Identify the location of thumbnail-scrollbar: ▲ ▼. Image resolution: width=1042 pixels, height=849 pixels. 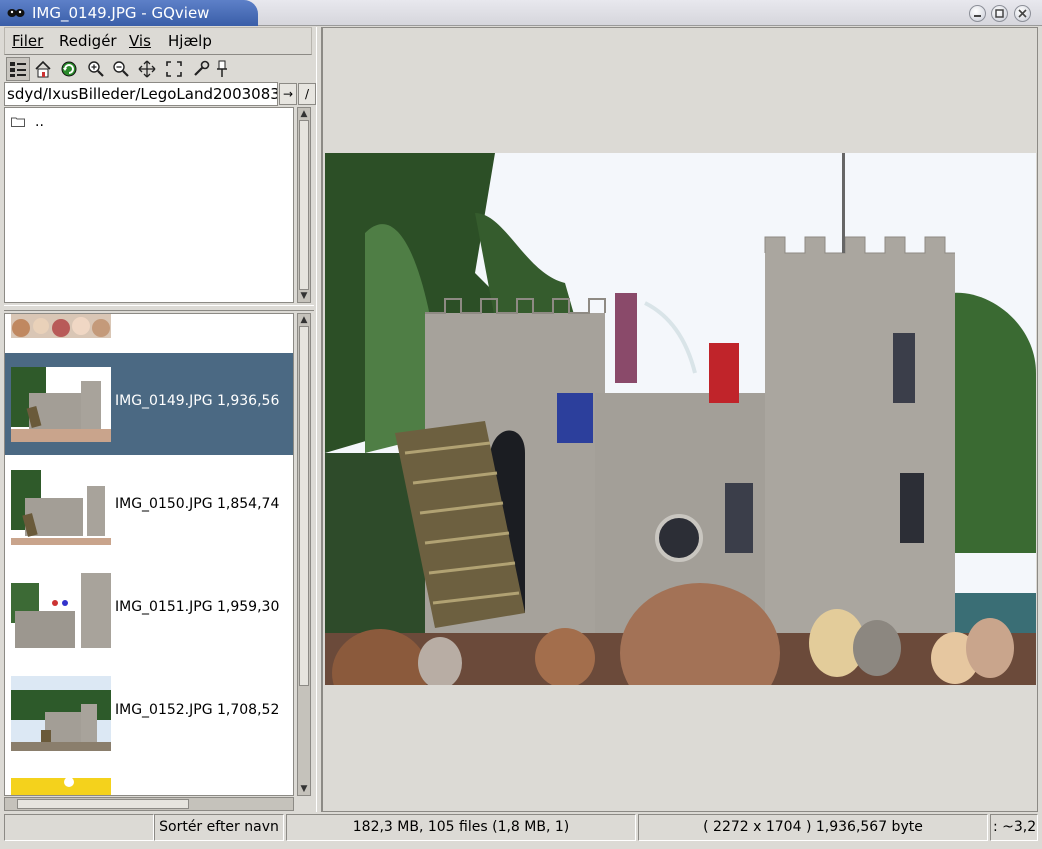
(304, 554).